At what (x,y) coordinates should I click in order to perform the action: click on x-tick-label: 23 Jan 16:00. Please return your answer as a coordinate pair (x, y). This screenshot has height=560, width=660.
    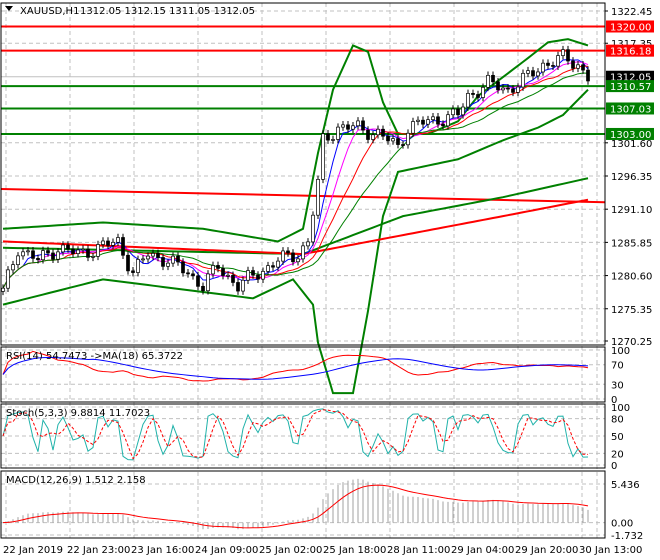
    Looking at the image, I should click on (162, 550).